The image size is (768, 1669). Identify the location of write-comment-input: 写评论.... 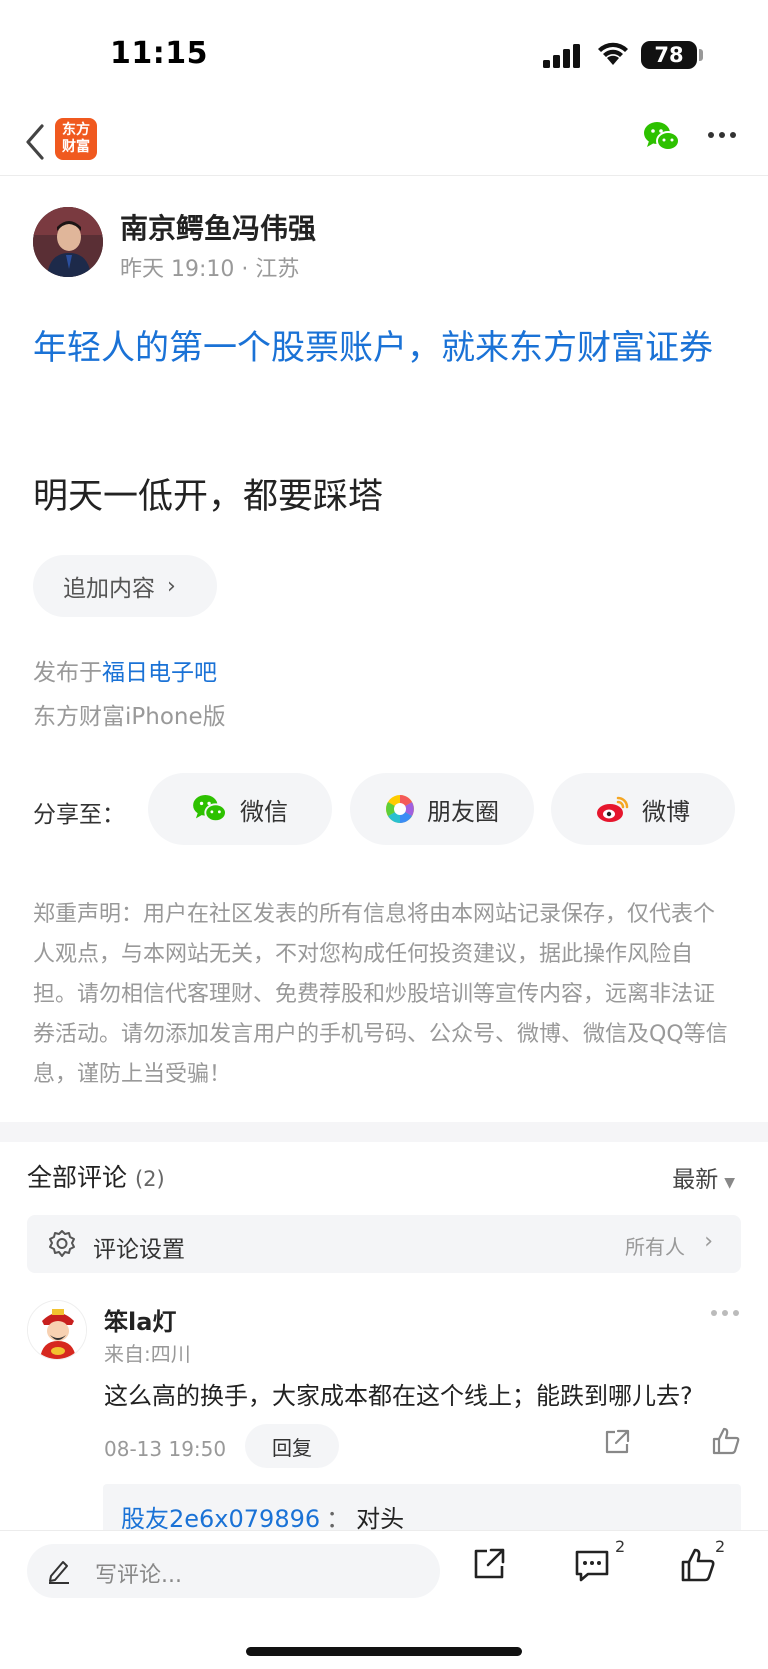
(233, 1571).